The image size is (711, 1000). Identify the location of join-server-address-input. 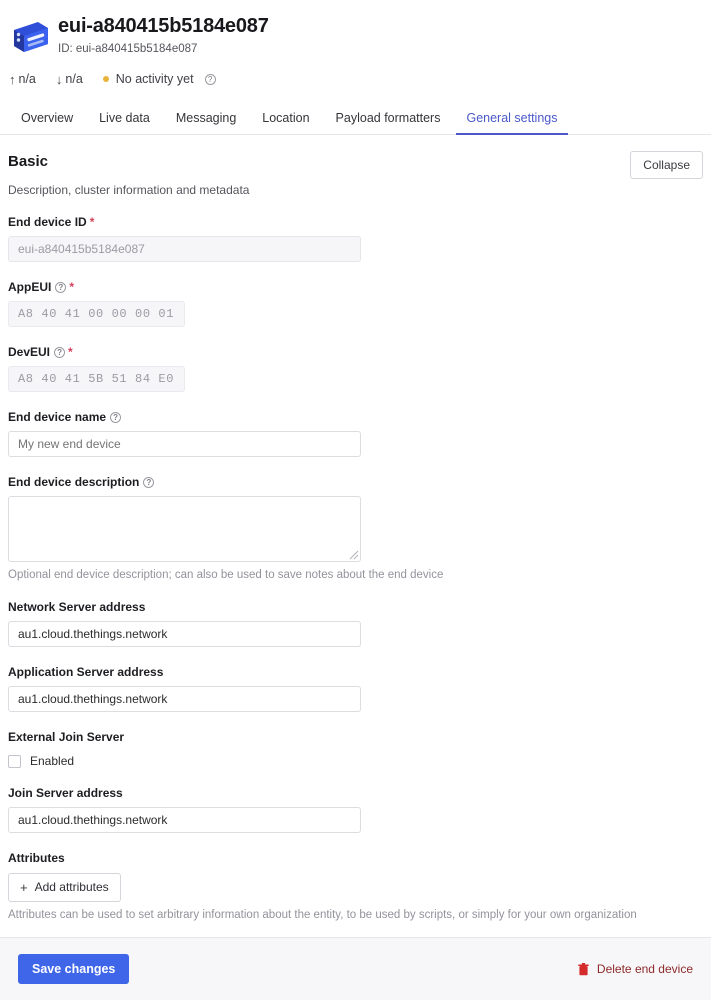
(184, 820).